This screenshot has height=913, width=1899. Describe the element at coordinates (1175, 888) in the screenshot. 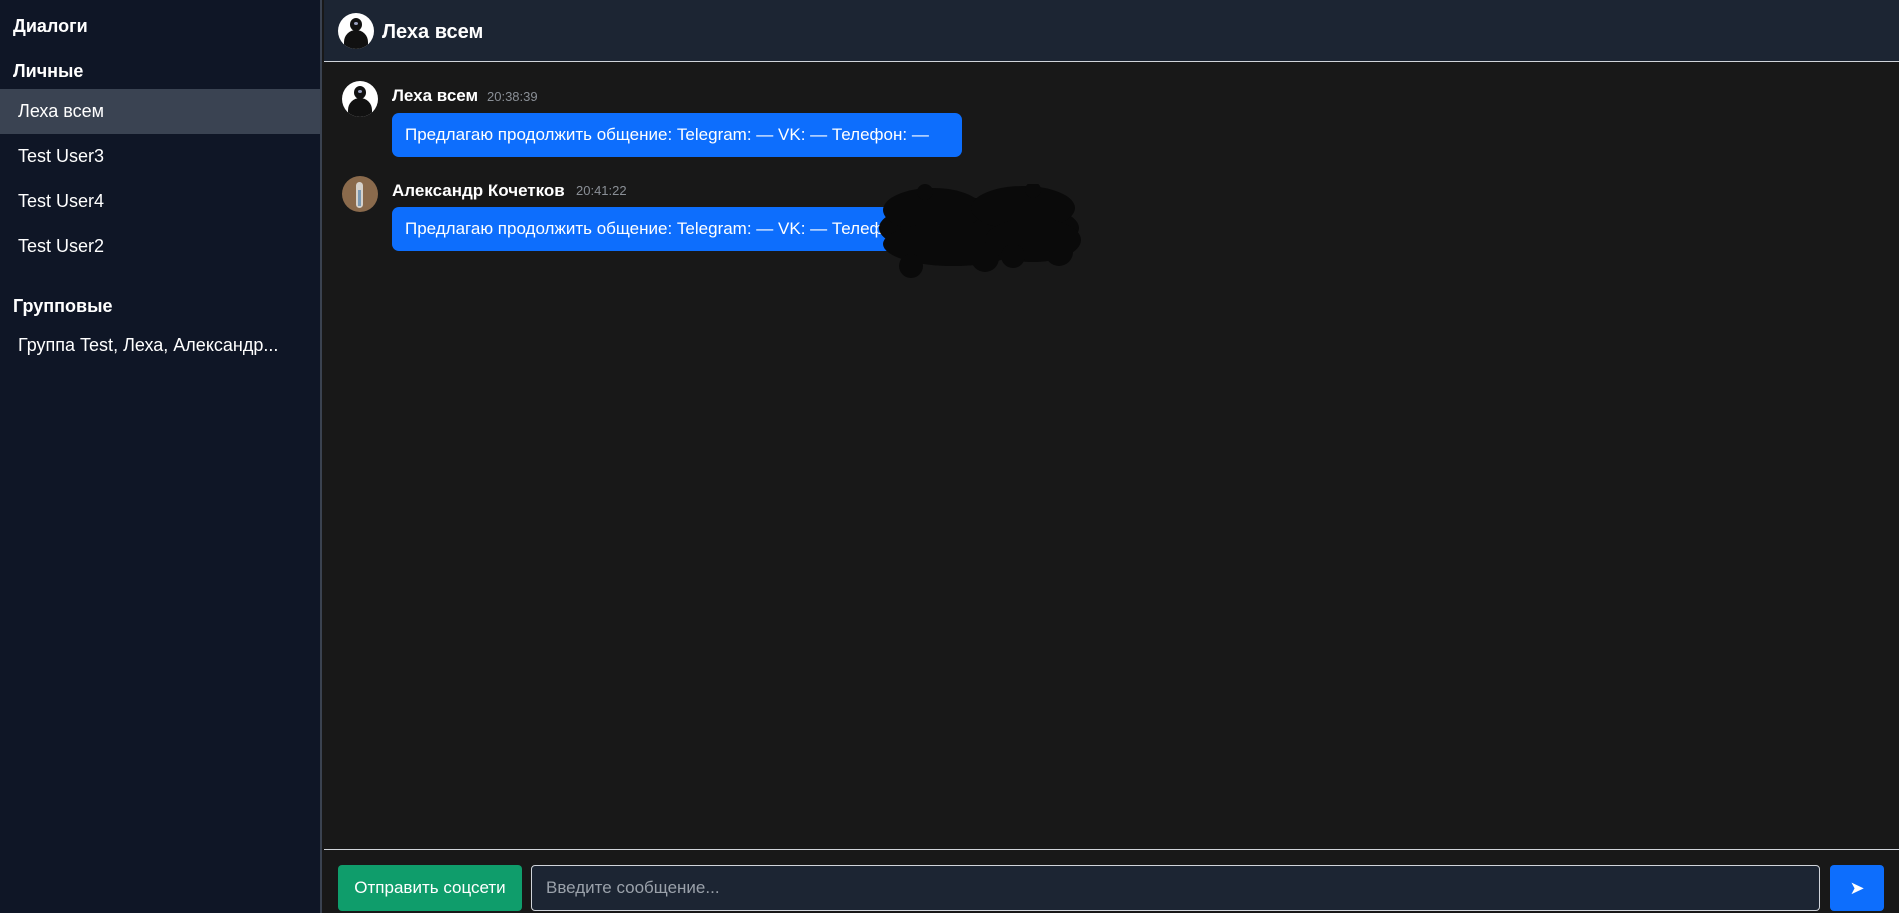

I see `message-input` at that location.